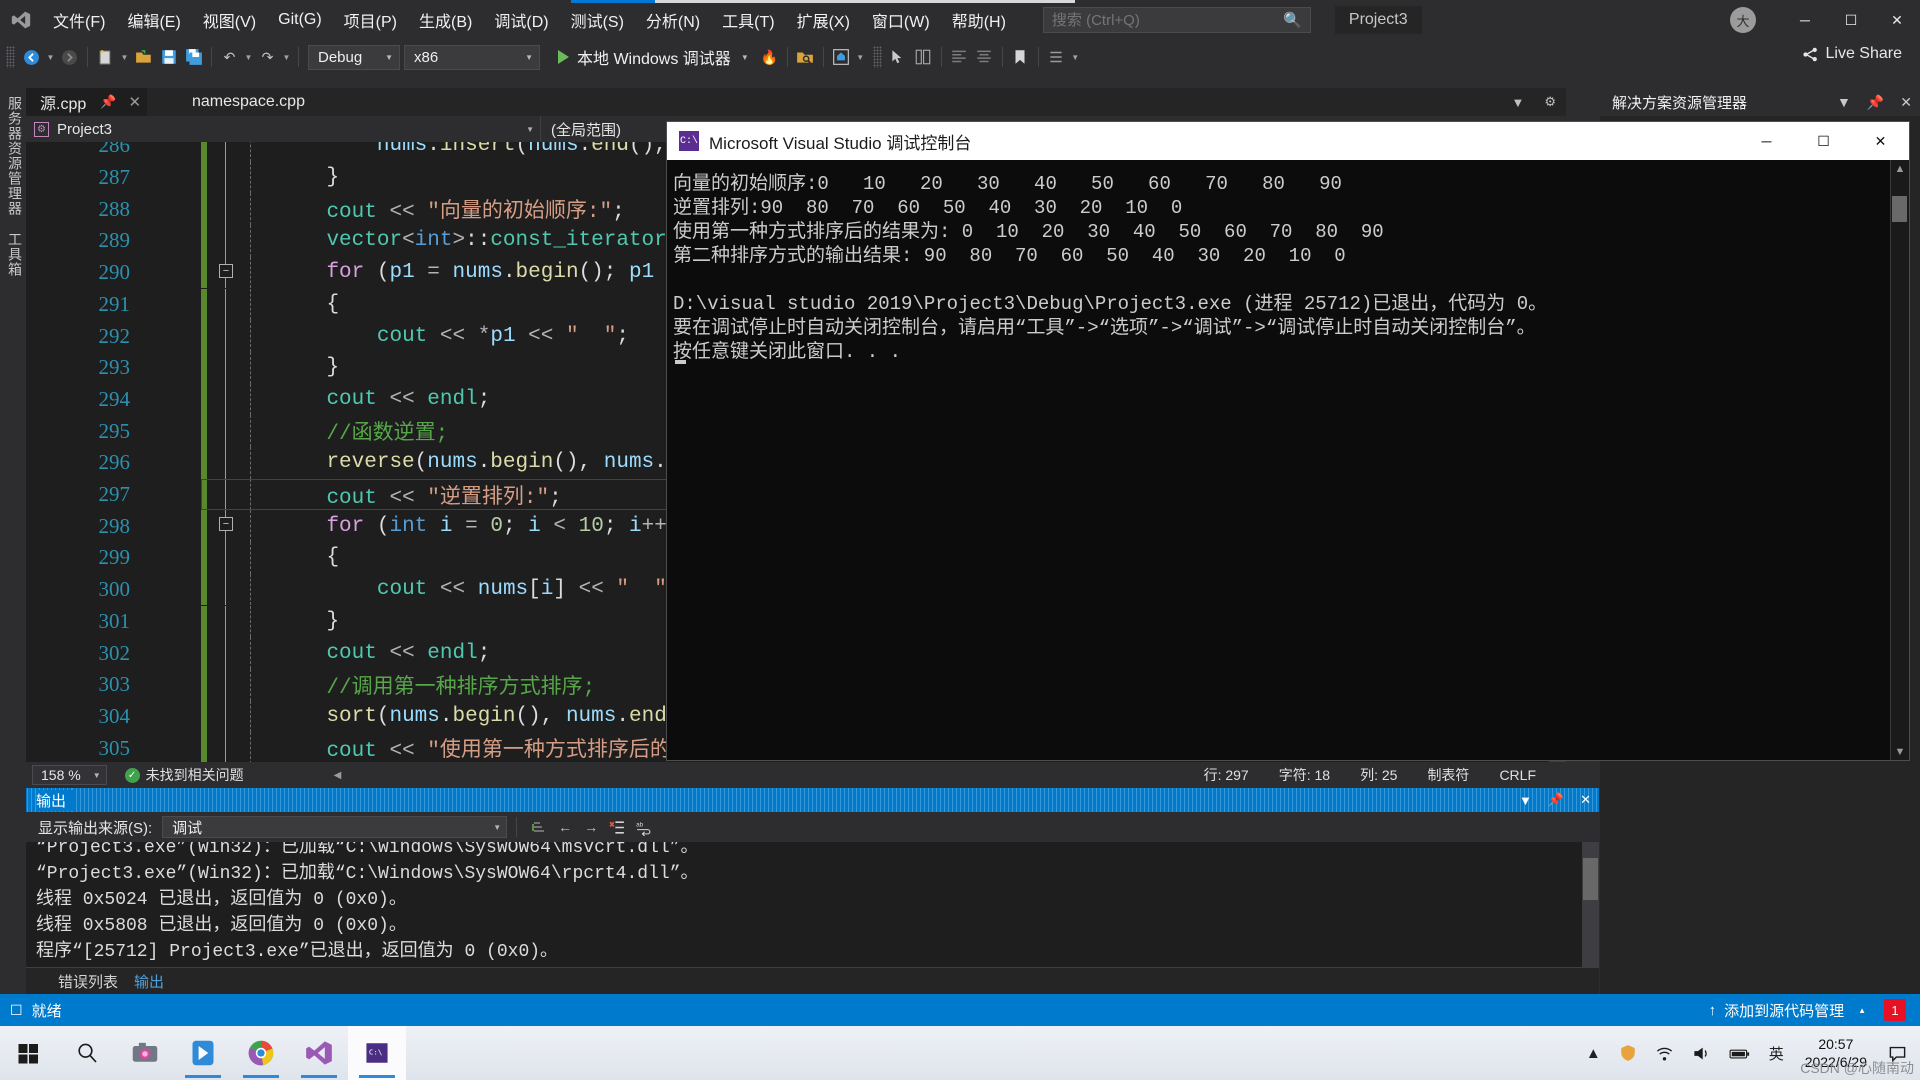 The image size is (1920, 1080). I want to click on search-input, so click(1166, 20).